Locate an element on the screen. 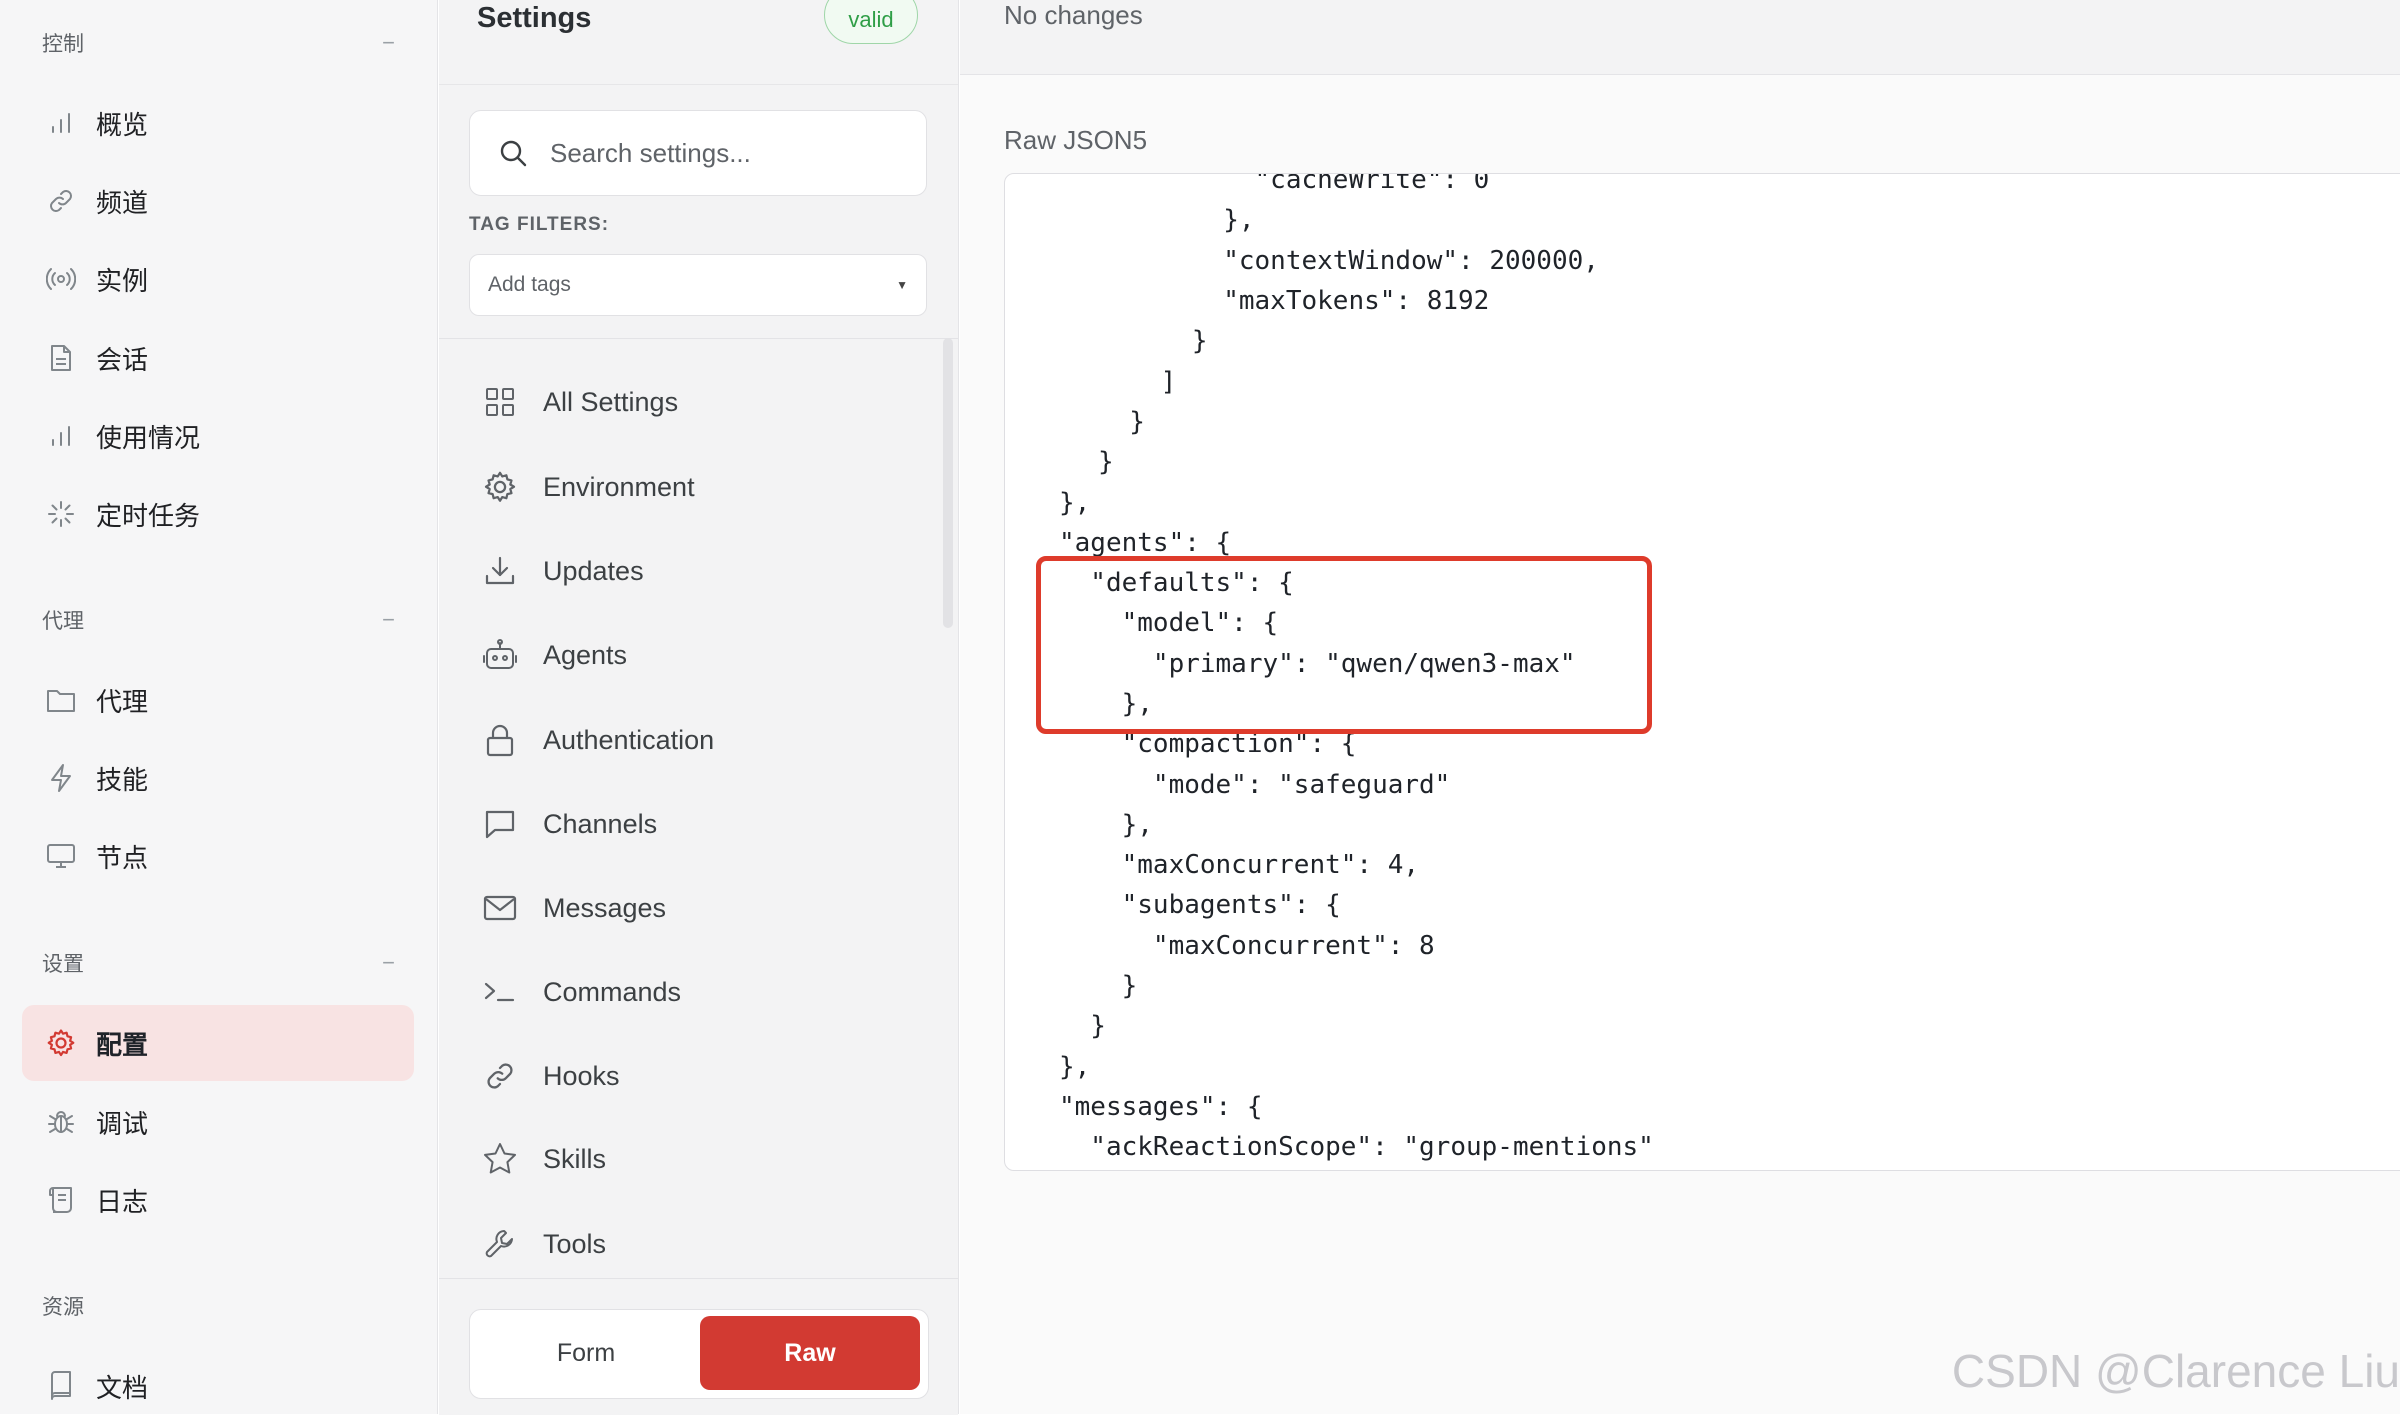 This screenshot has height=1424, width=2400. tag-select-placeholder: Add tags is located at coordinates (529, 284).